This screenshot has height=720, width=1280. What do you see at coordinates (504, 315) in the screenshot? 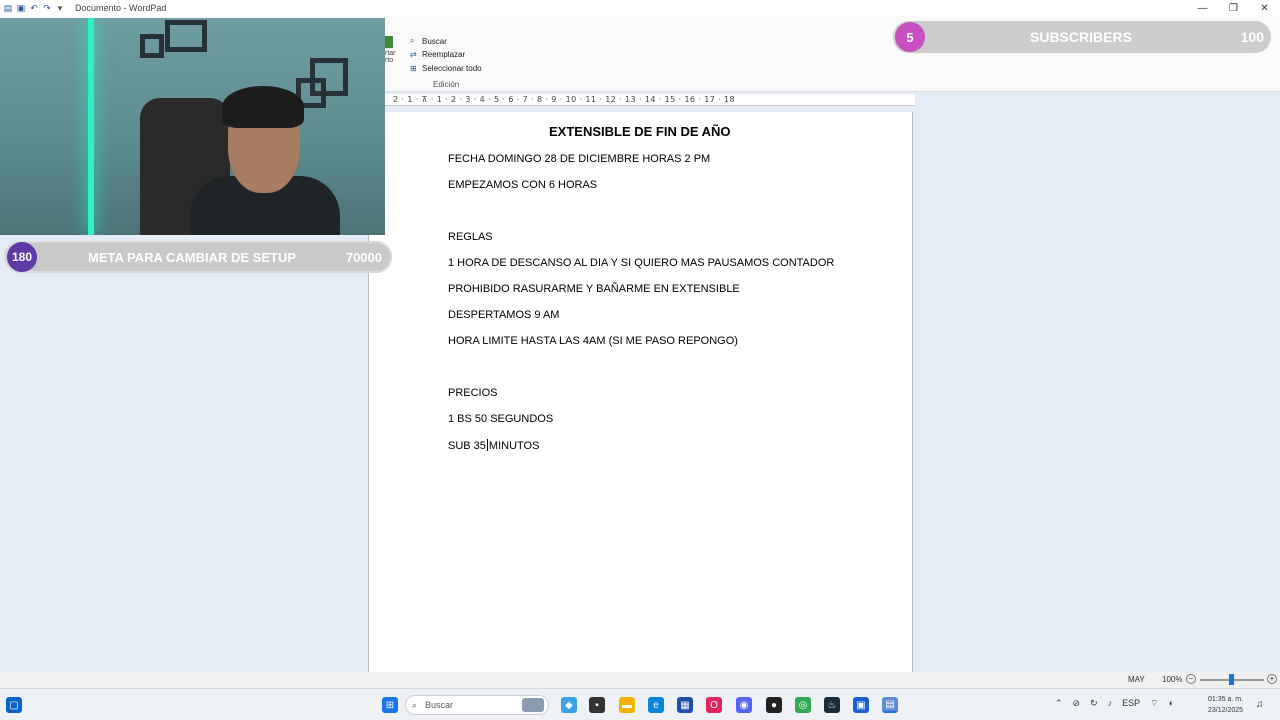
I see `doc-line: DESPERTAMOS 9 AM` at bounding box center [504, 315].